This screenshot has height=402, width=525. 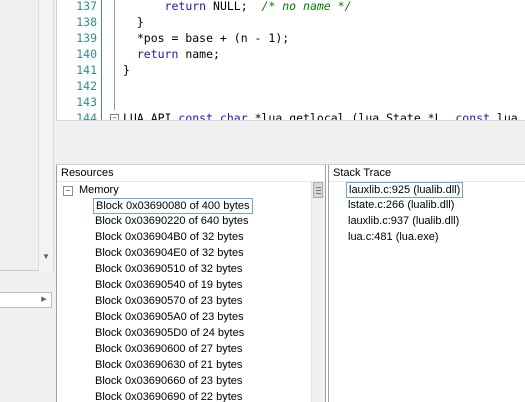 What do you see at coordinates (172, 221) in the screenshot?
I see `memory-block-item: Block 0x03690220 of 640 bytes` at bounding box center [172, 221].